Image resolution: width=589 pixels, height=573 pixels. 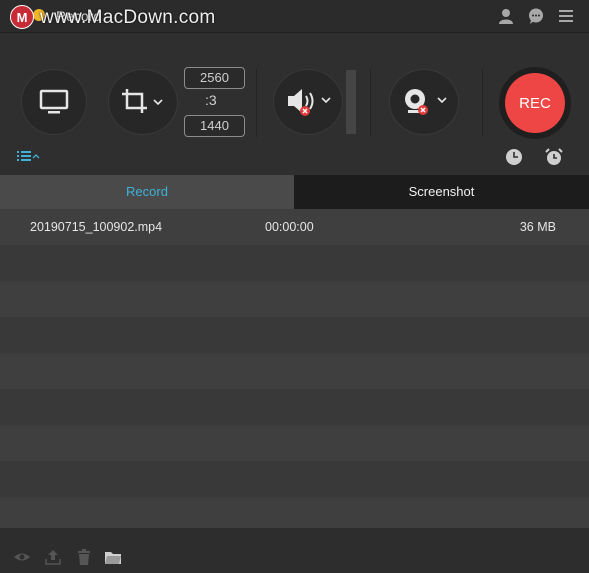 I want to click on clock-icon, so click(x=514, y=157).